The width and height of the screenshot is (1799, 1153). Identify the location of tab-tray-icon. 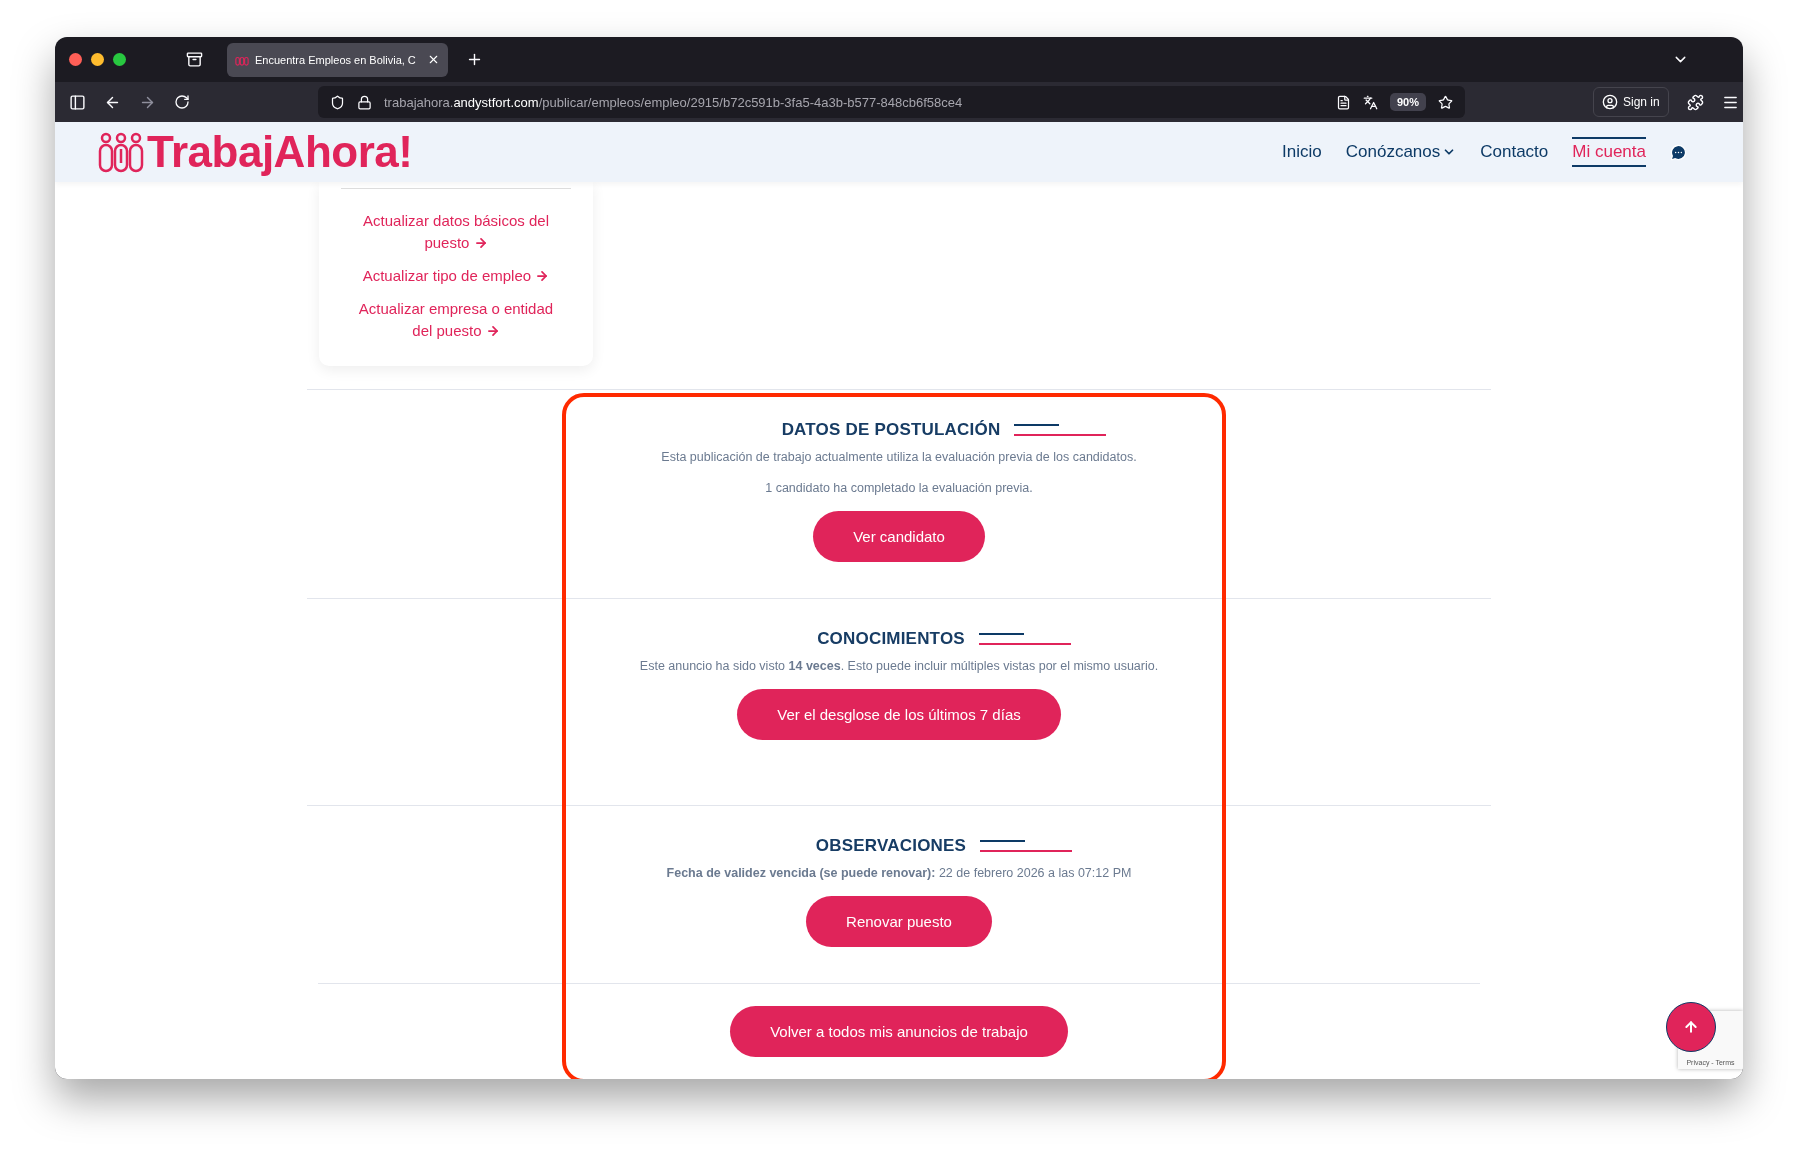
(194, 59).